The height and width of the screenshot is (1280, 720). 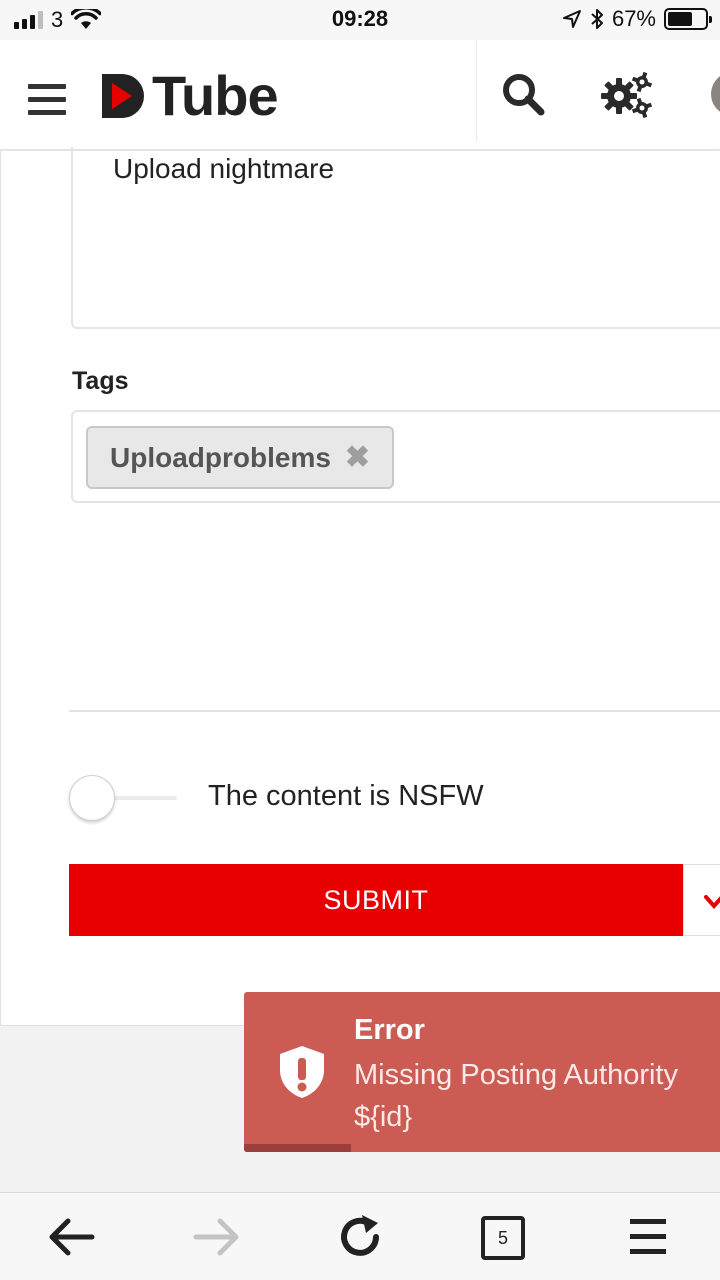 What do you see at coordinates (597, 19) in the screenshot?
I see `bluetooth-icon` at bounding box center [597, 19].